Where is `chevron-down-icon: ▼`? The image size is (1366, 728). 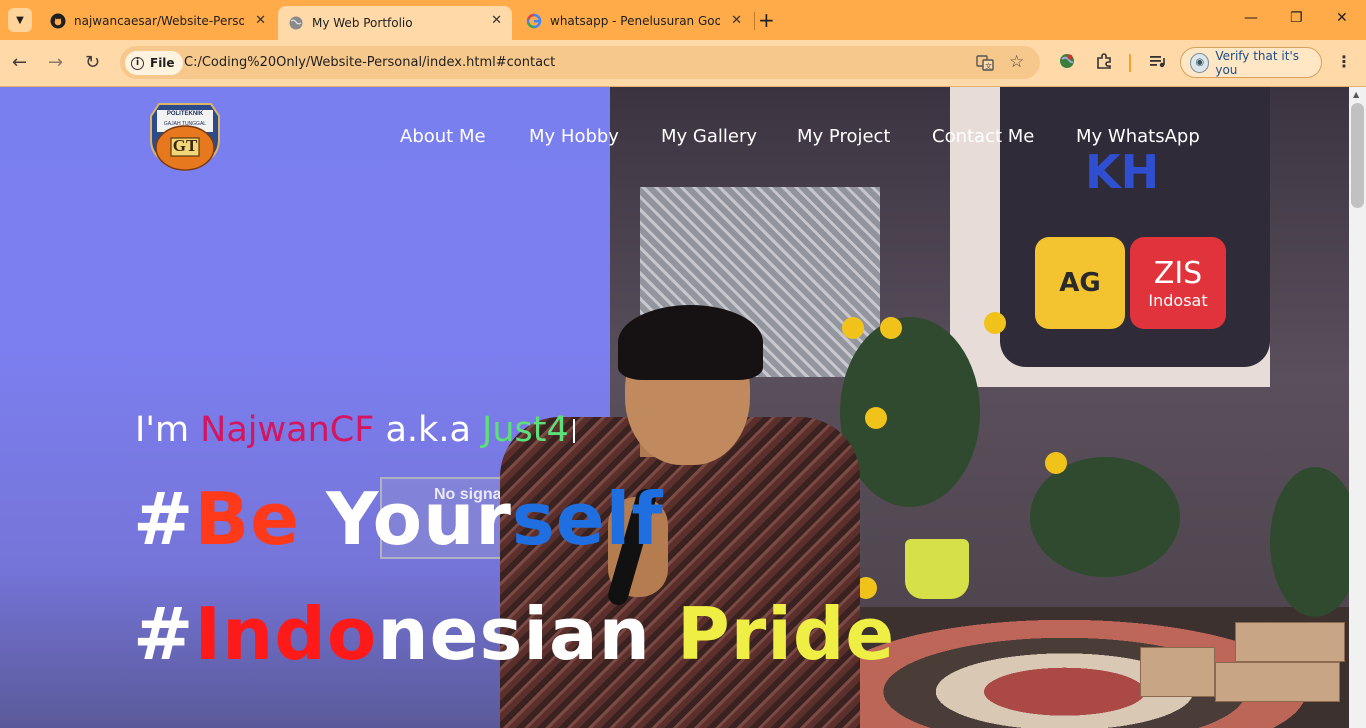
chevron-down-icon: ▼ is located at coordinates (20, 20).